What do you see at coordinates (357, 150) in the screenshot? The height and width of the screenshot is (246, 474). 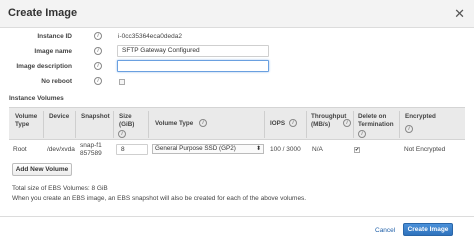 I see `delete-on-termination-checkbox: ✔` at bounding box center [357, 150].